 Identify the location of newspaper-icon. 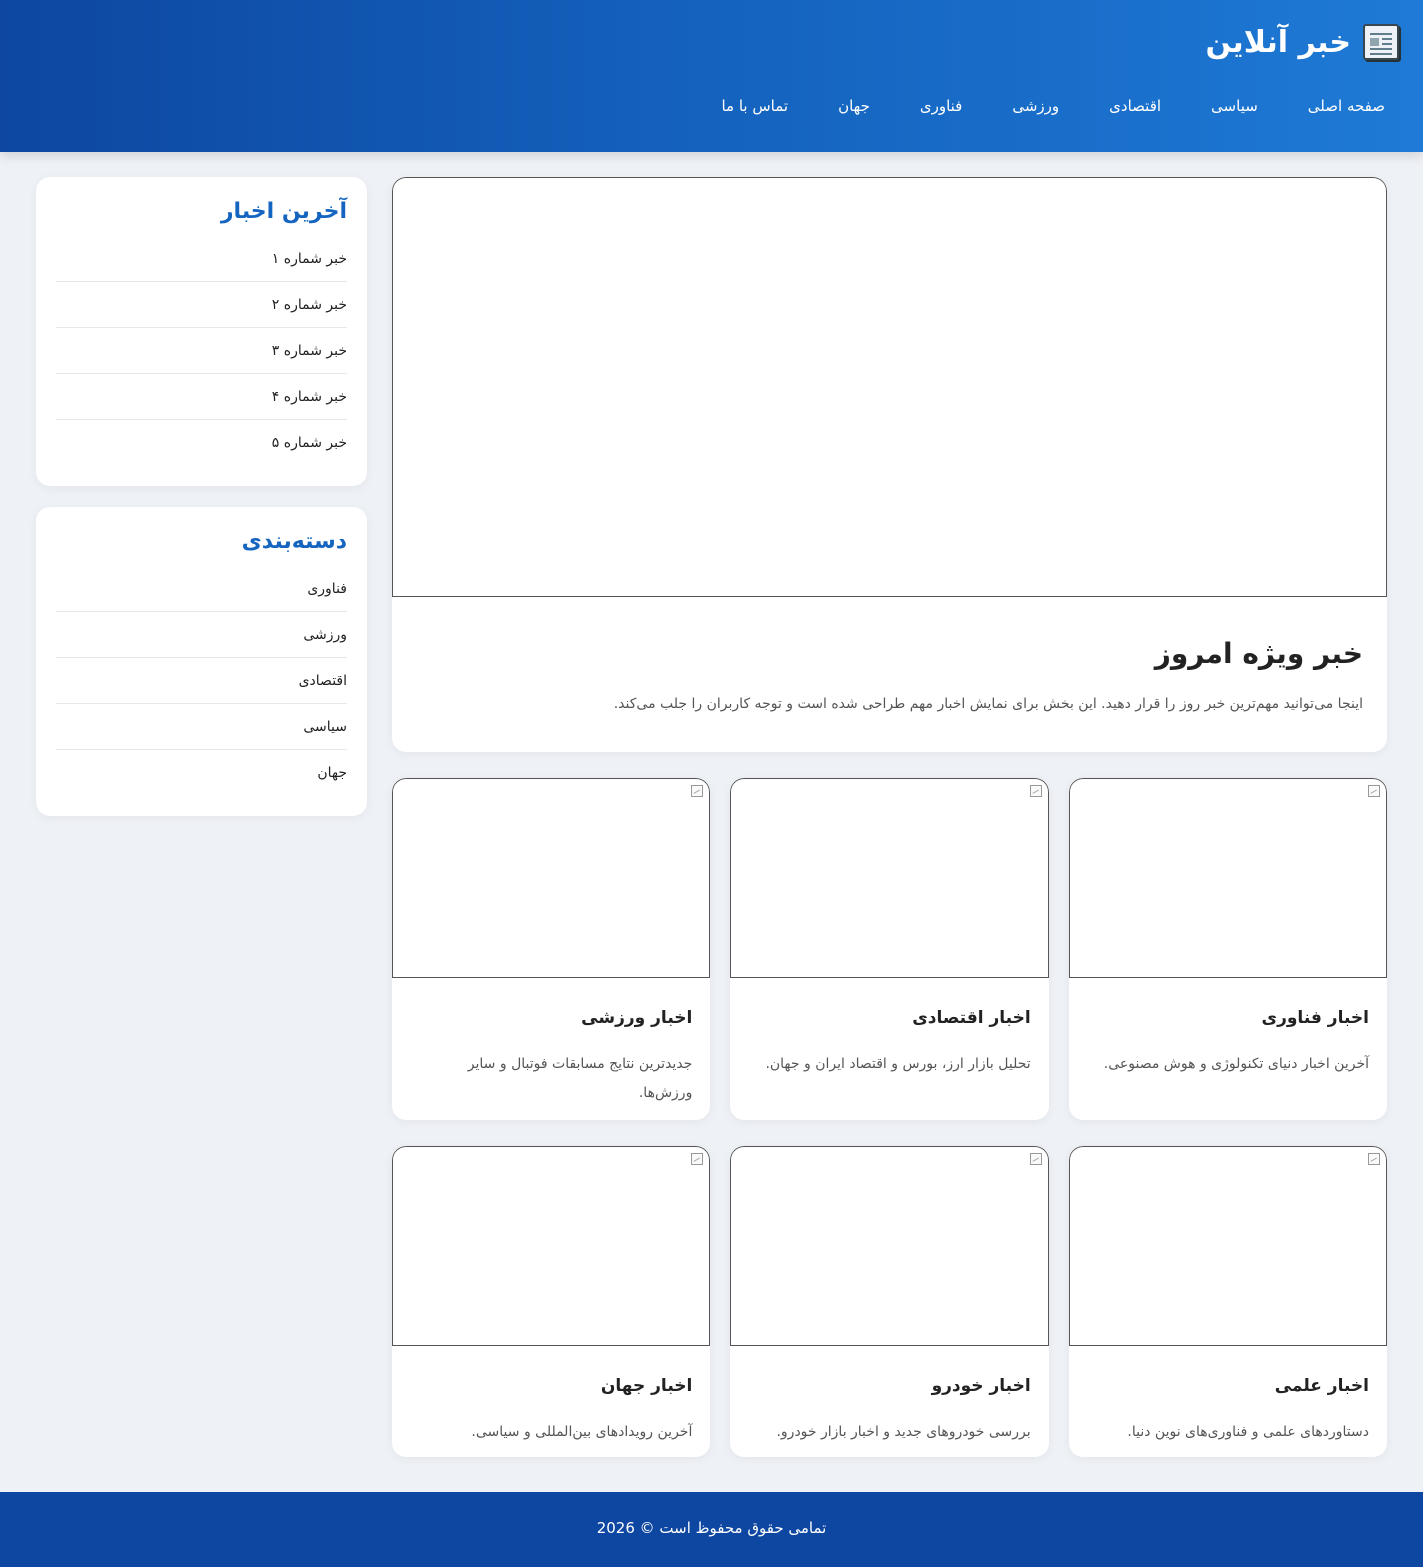
(1381, 42).